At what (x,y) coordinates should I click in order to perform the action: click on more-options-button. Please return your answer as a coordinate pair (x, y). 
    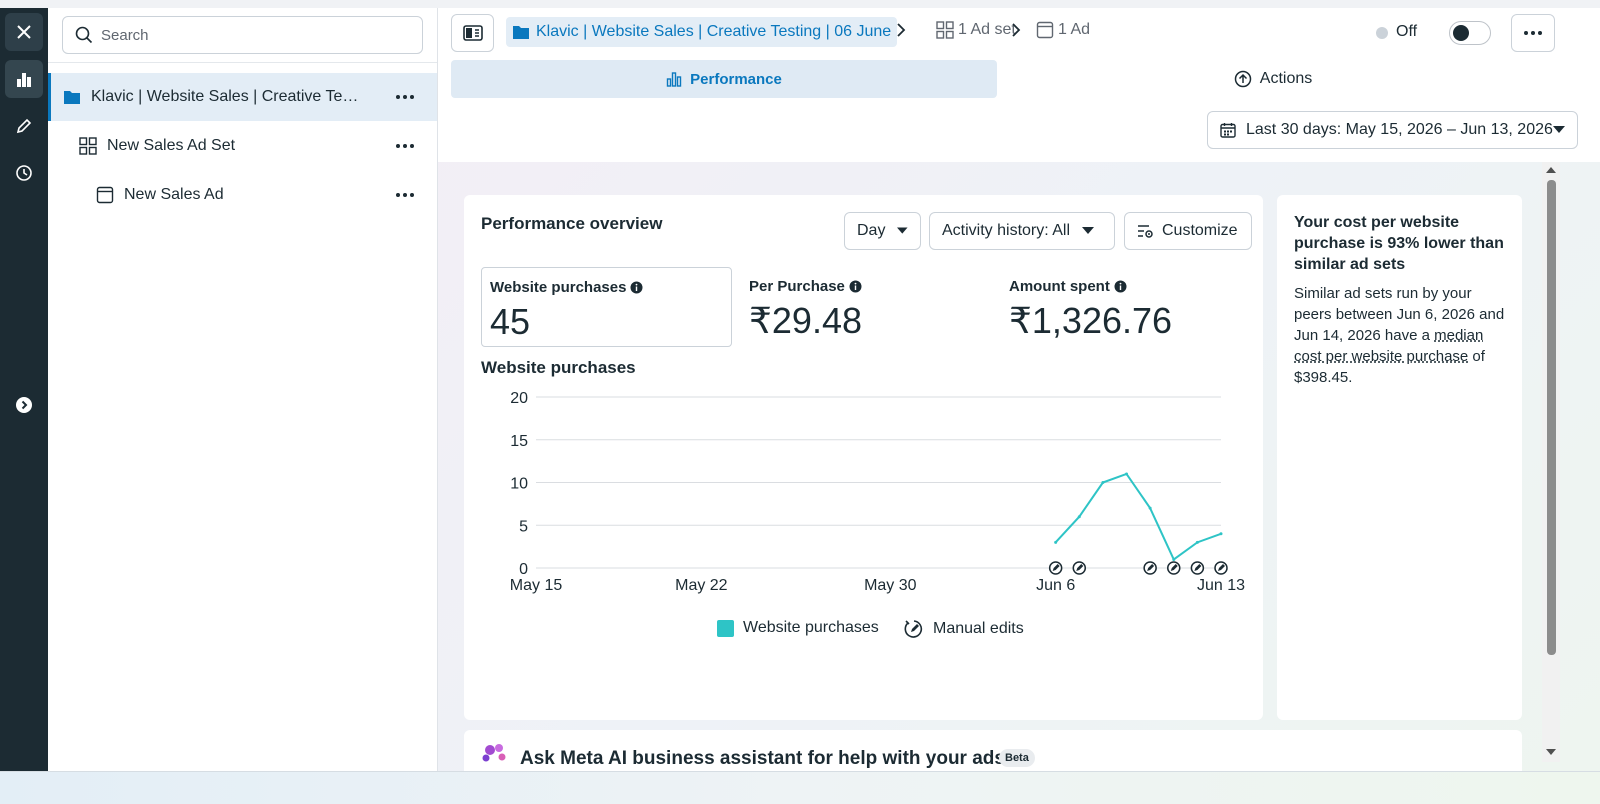
    Looking at the image, I should click on (1533, 33).